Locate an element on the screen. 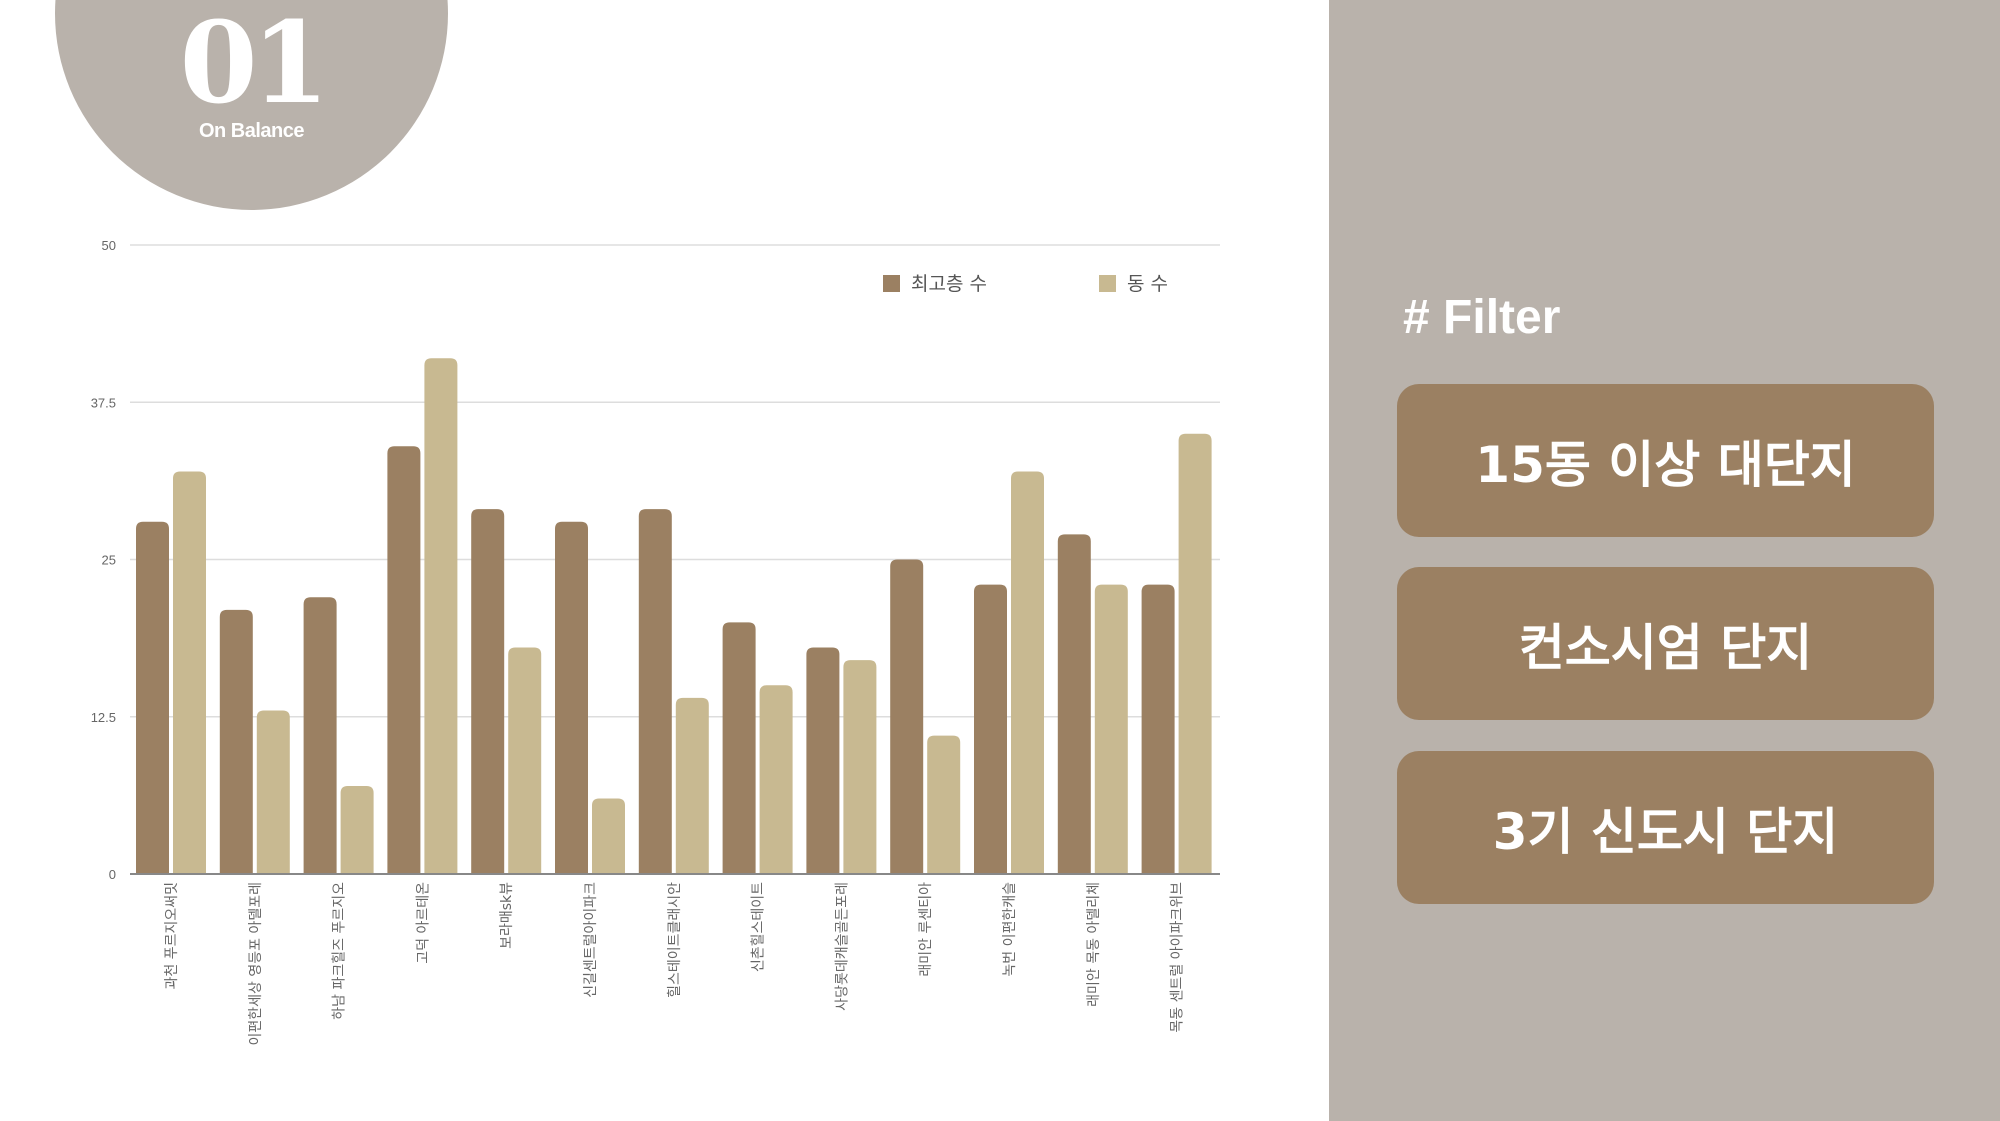 The height and width of the screenshot is (1121, 2000). x-category-label: 신촌힐스테이트 is located at coordinates (759, 927).